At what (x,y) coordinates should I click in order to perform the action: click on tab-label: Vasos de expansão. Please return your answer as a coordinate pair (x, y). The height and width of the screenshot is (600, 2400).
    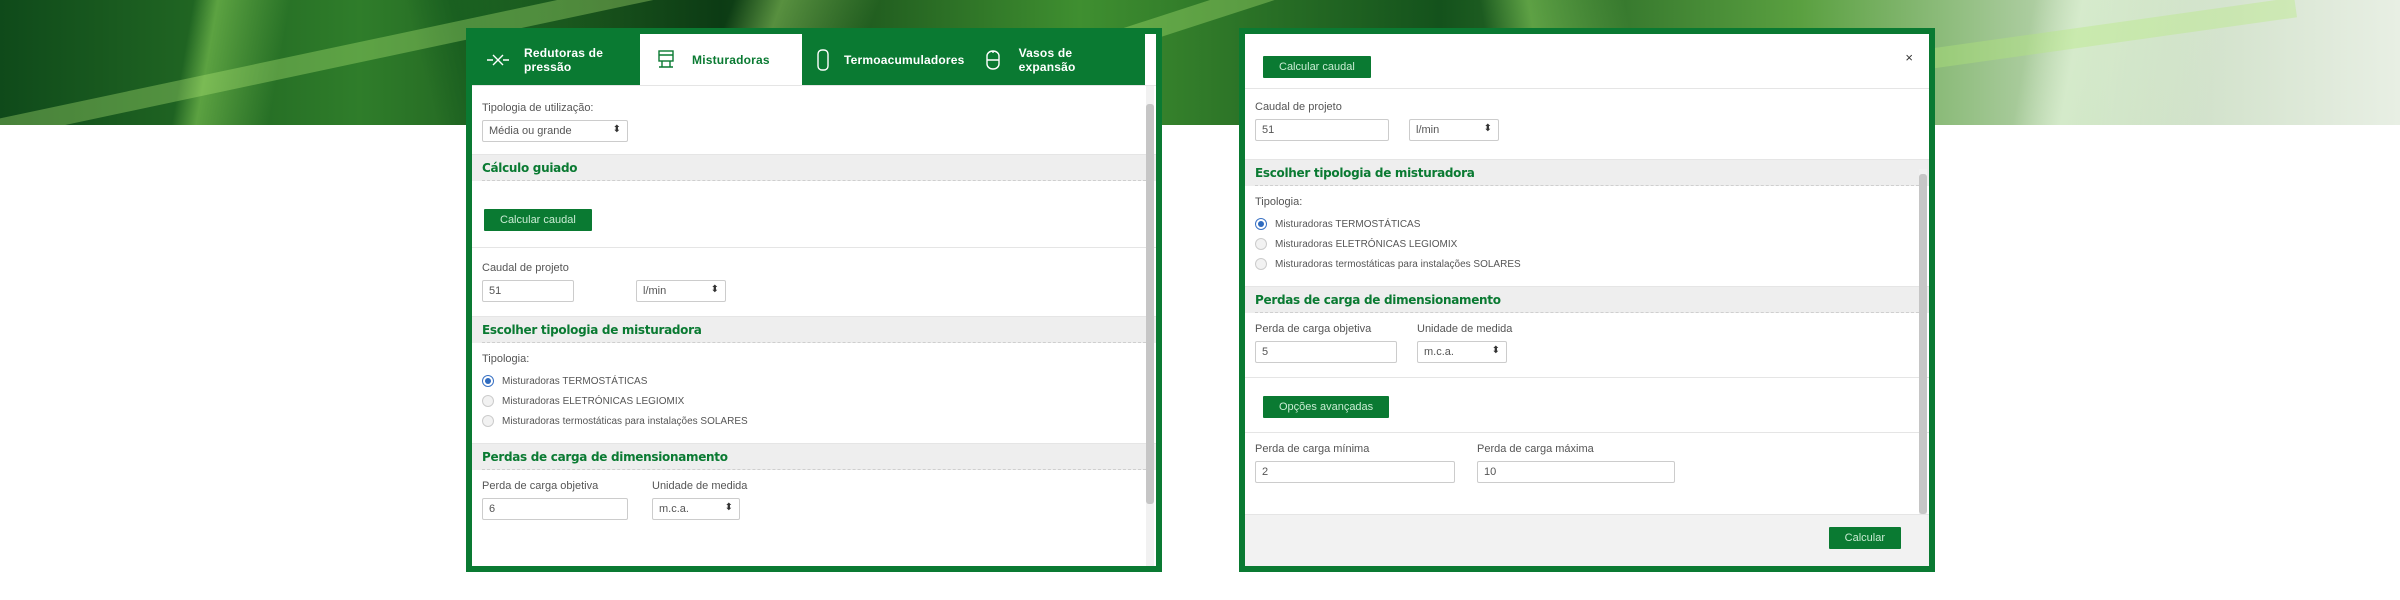
    Looking at the image, I should click on (1047, 59).